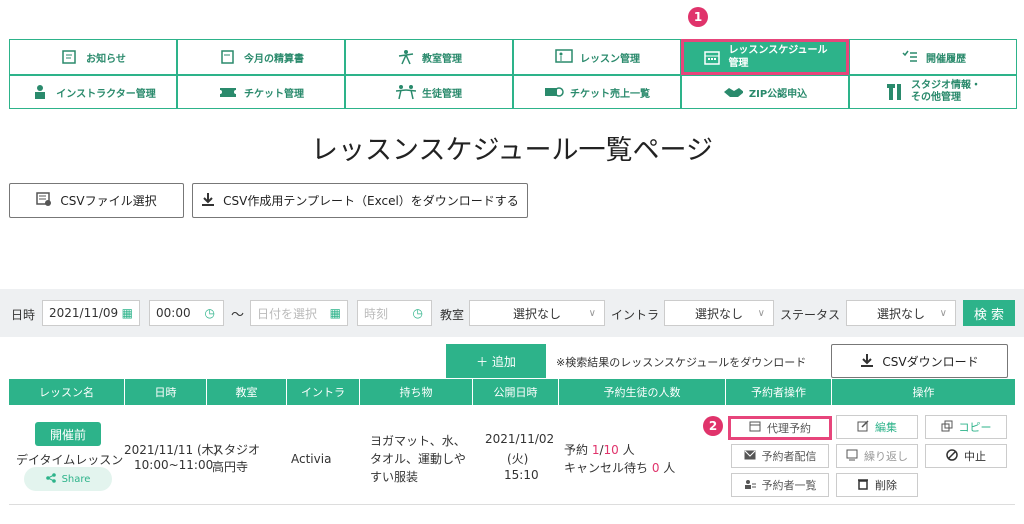 The height and width of the screenshot is (524, 1024). Describe the element at coordinates (947, 427) in the screenshot. I see `copy-icon` at that location.